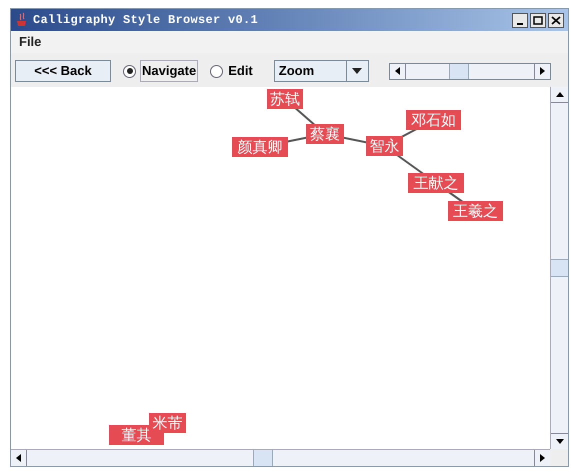 The height and width of the screenshot is (473, 571). What do you see at coordinates (475, 211) in the screenshot?
I see `graph-node: 王羲之` at bounding box center [475, 211].